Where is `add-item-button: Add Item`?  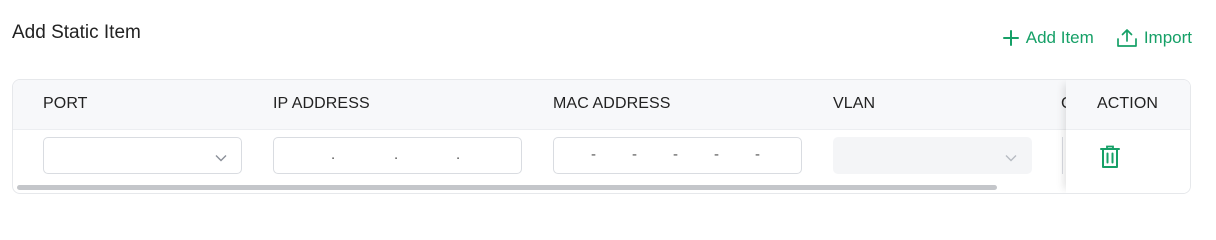
add-item-button: Add Item is located at coordinates (1048, 38).